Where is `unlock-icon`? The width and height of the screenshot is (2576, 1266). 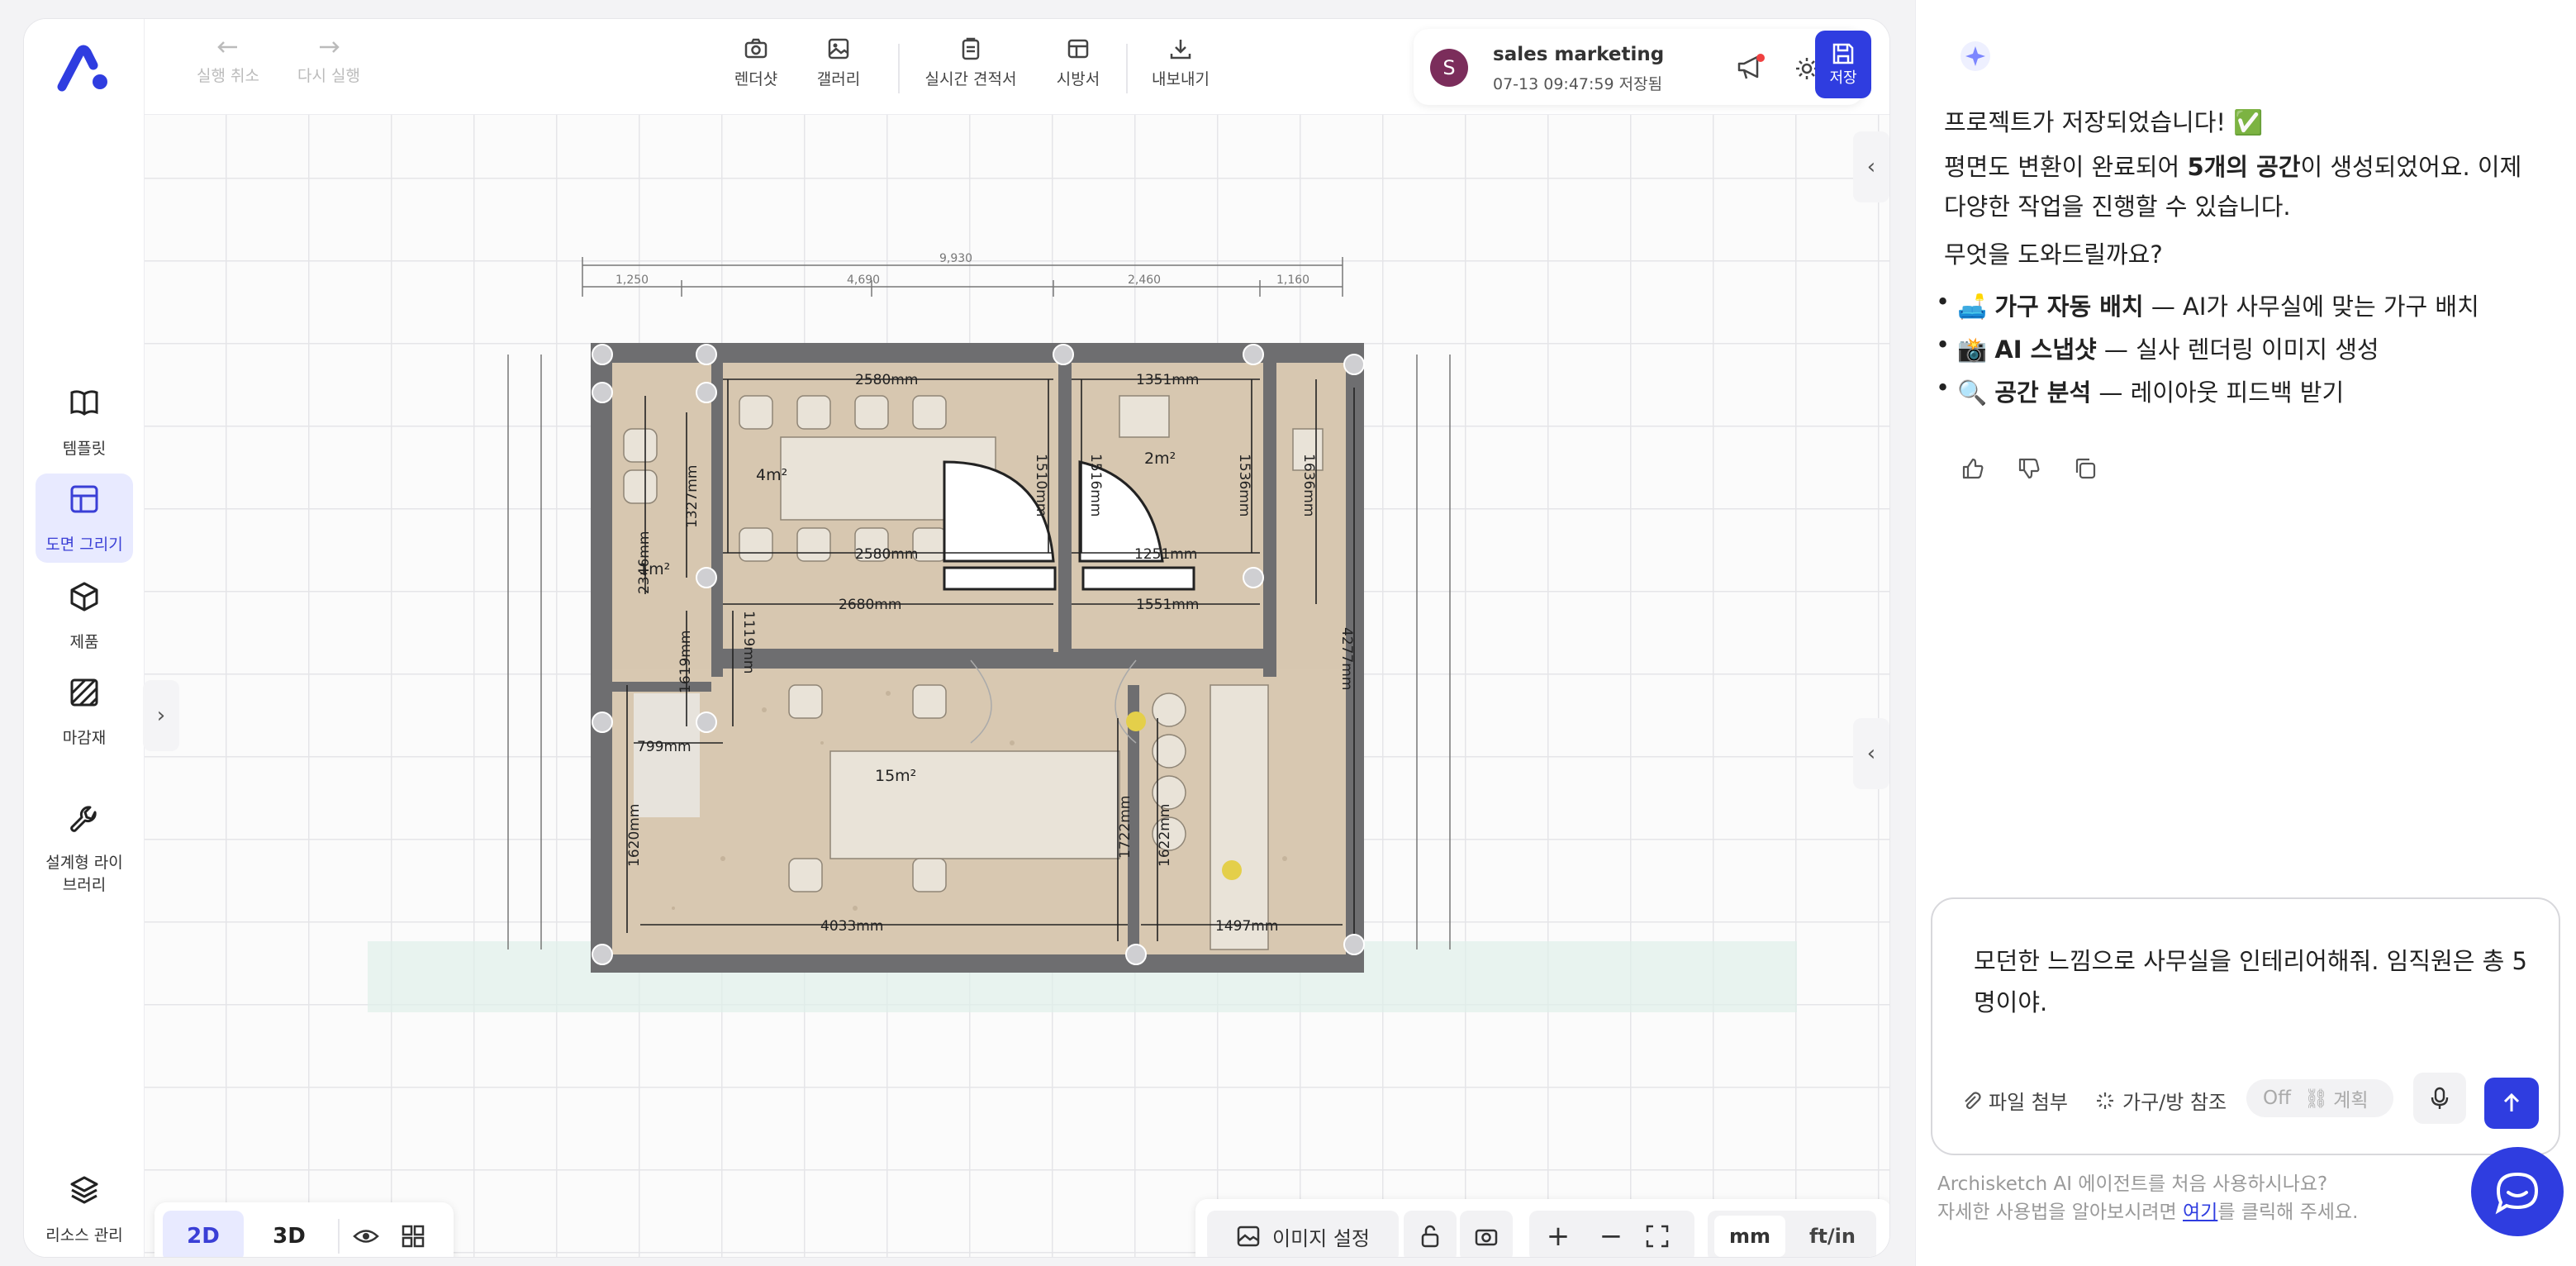
unlock-icon is located at coordinates (1430, 1236).